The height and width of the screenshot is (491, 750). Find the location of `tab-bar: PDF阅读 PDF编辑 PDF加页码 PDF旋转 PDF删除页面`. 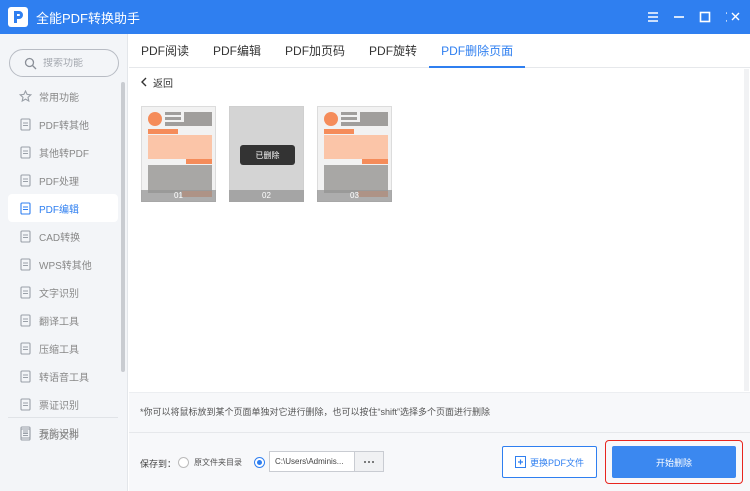

tab-bar: PDF阅读 PDF编辑 PDF加页码 PDF旋转 PDF删除页面 is located at coordinates (439, 51).